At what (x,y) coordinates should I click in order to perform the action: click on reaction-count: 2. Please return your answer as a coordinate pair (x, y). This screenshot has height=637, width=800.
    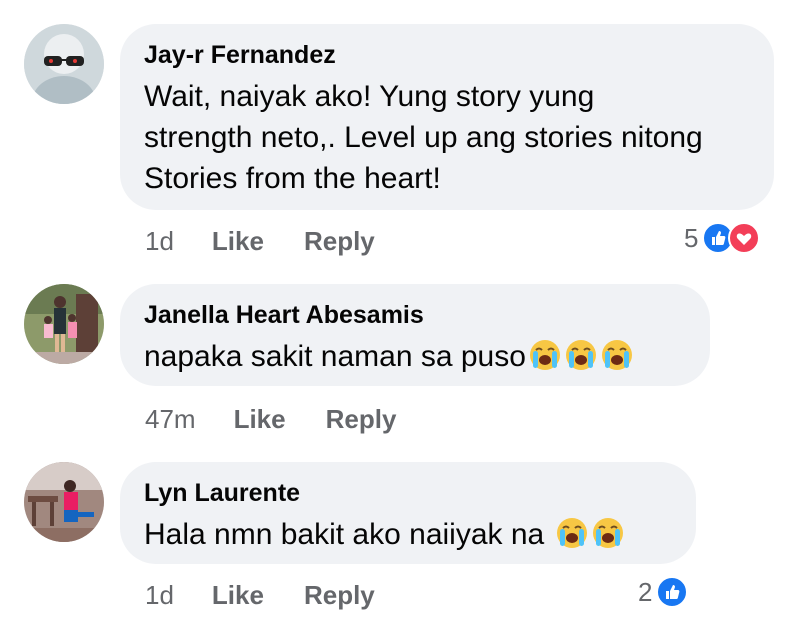
    Looking at the image, I should click on (645, 591).